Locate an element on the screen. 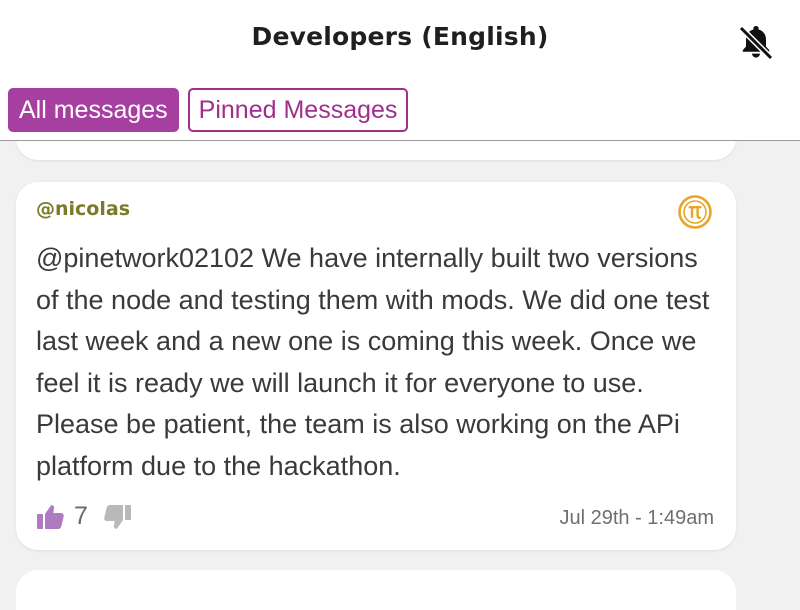  thumbs-down-icon is located at coordinates (117, 517).